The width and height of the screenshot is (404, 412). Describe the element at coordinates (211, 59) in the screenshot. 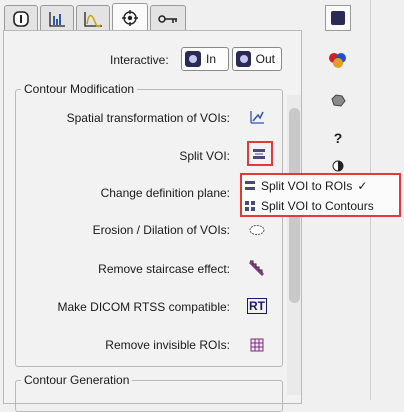

I see `interactive-in-label: In` at that location.